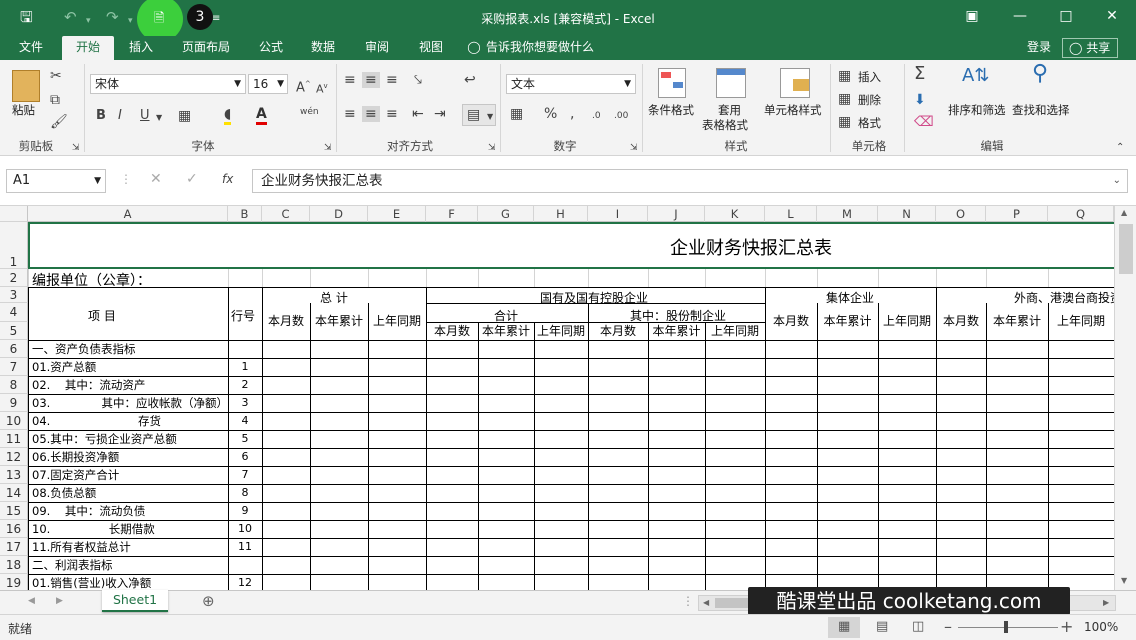 The width and height of the screenshot is (1136, 640). Describe the element at coordinates (1124, 580) in the screenshot. I see `scroll-down-icon: ▼` at that location.